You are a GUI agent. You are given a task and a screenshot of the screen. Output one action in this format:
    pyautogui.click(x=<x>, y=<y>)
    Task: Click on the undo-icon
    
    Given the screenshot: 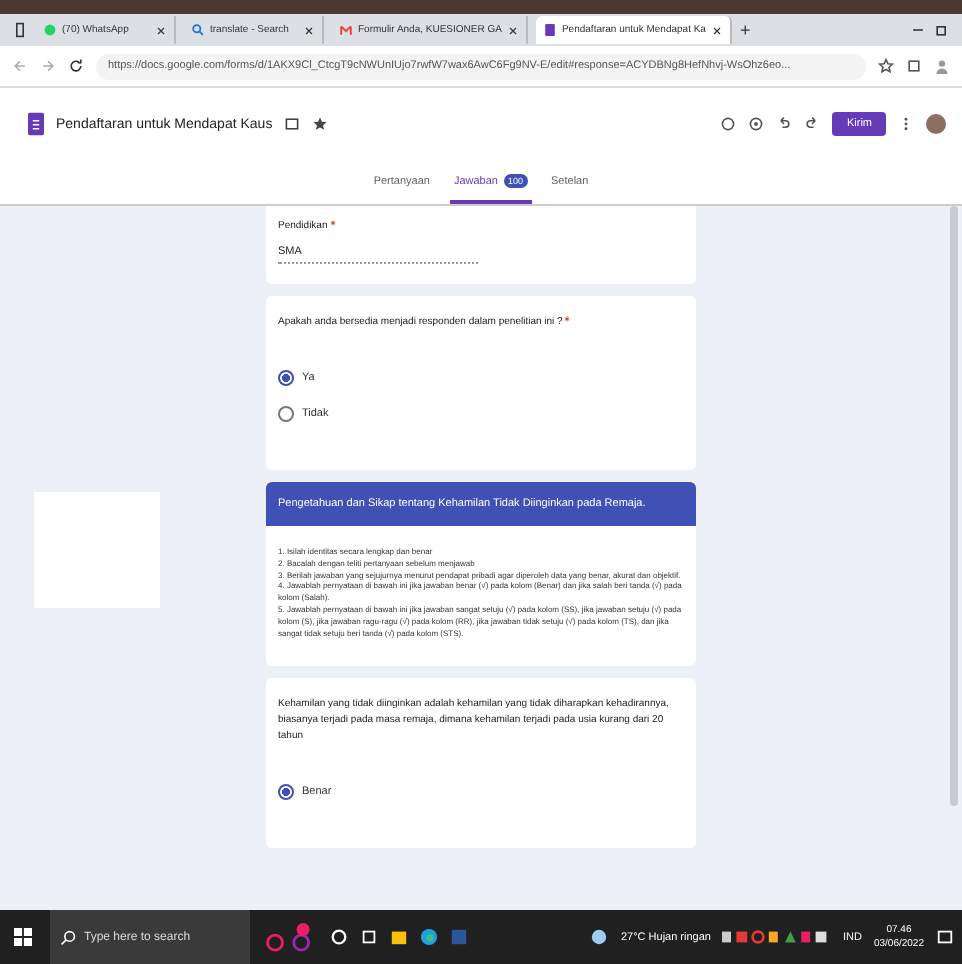 What is the action you would take?
    pyautogui.click(x=784, y=124)
    